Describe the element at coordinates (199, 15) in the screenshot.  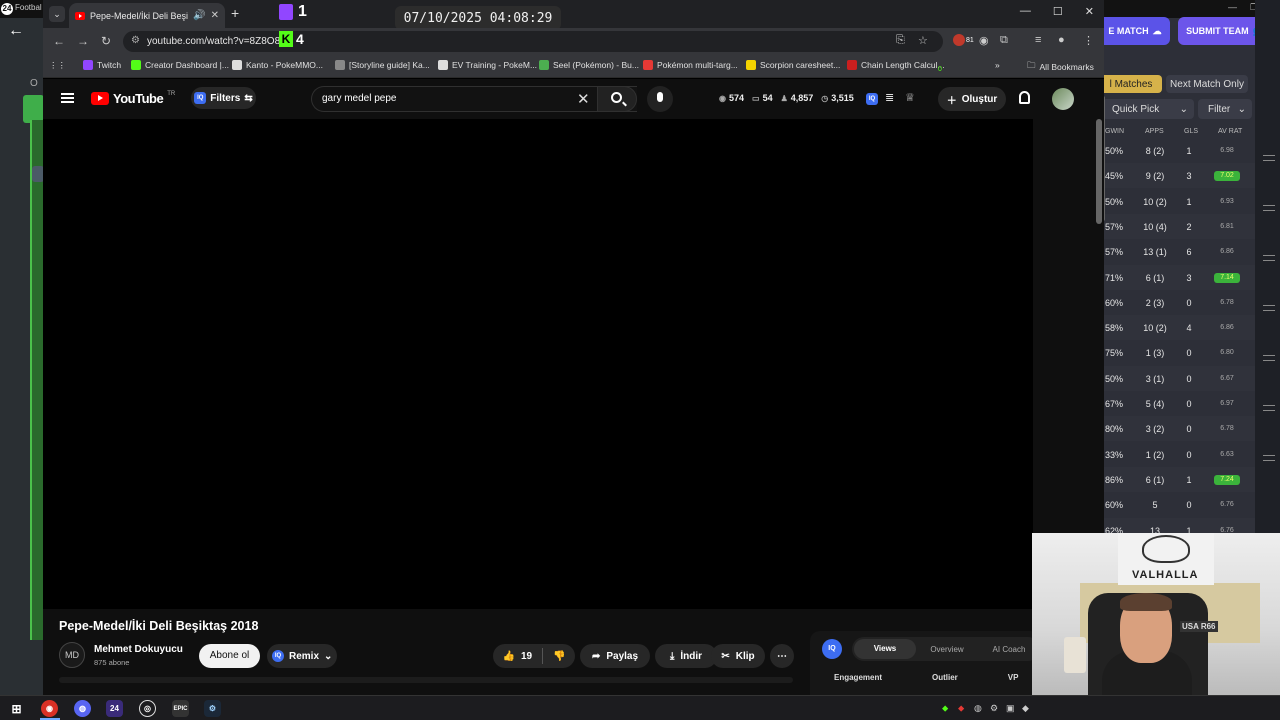
I see `audio-icon: 🔊` at that location.